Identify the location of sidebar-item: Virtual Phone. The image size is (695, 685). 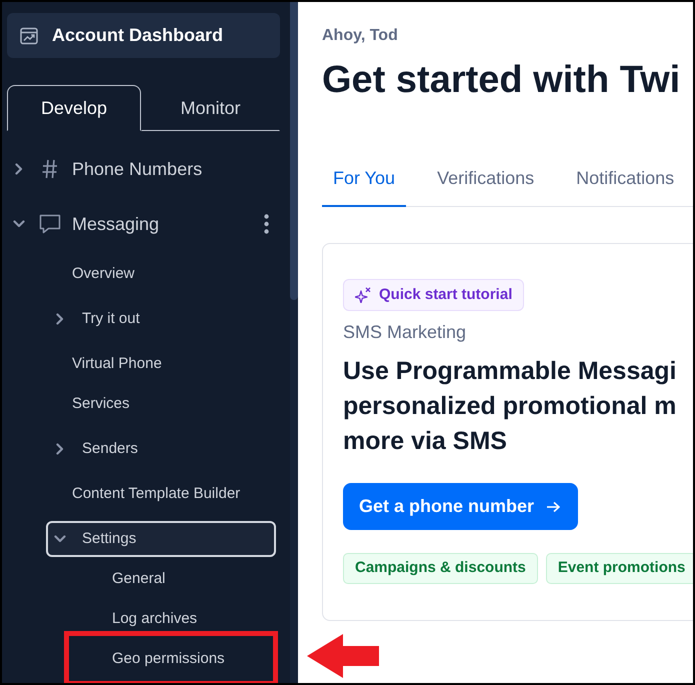
(161, 364).